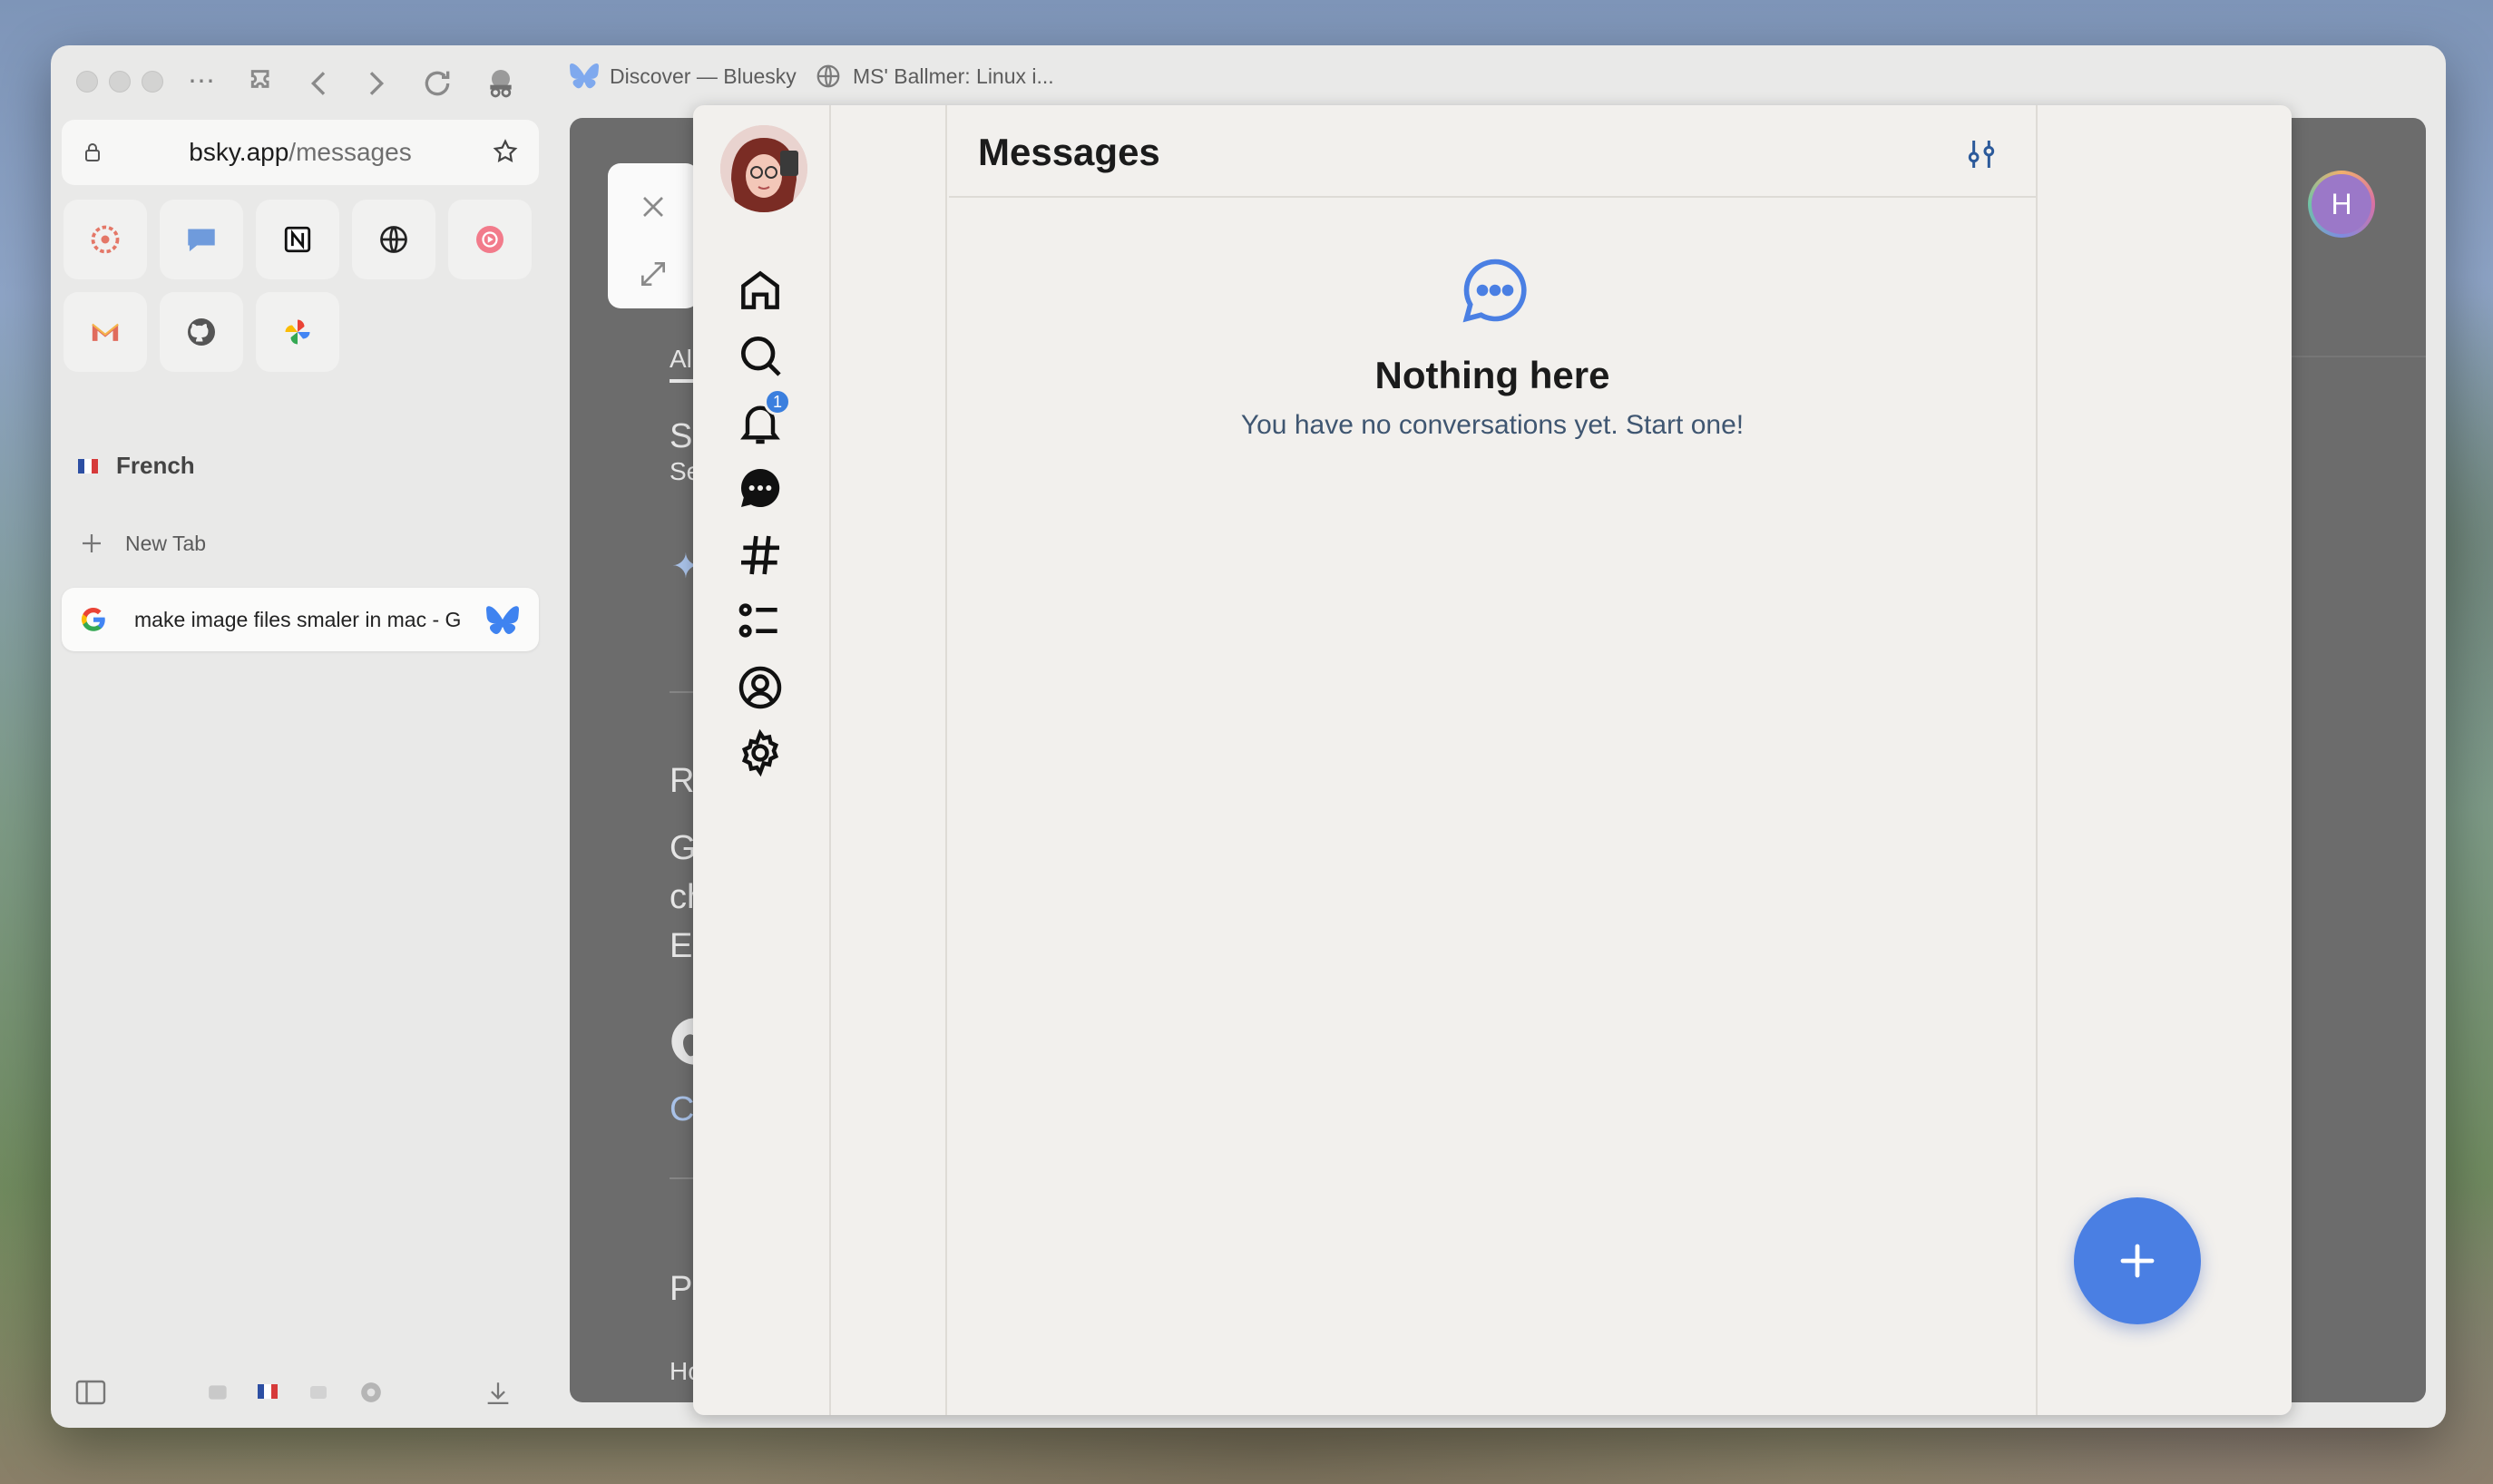  What do you see at coordinates (201, 81) in the screenshot?
I see `more-icon: ⋯` at bounding box center [201, 81].